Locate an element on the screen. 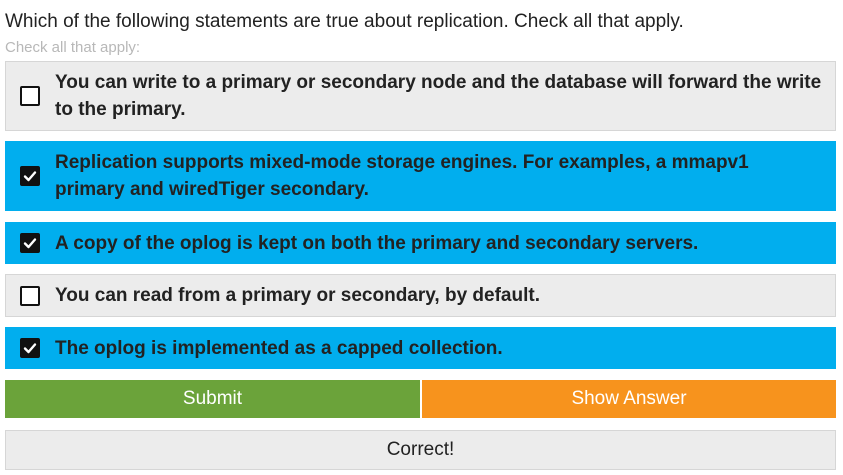 This screenshot has height=475, width=843. show-answer-button: Show Answer is located at coordinates (629, 399).